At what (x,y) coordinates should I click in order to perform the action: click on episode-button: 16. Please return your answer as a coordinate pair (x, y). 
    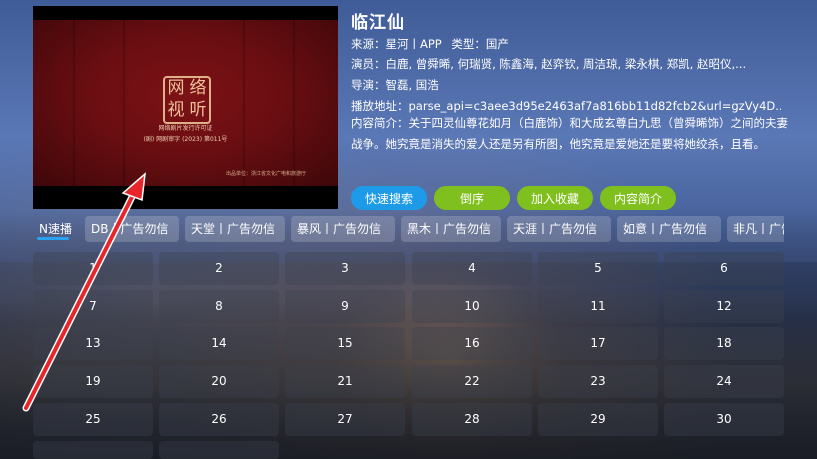
    Looking at the image, I should click on (472, 343).